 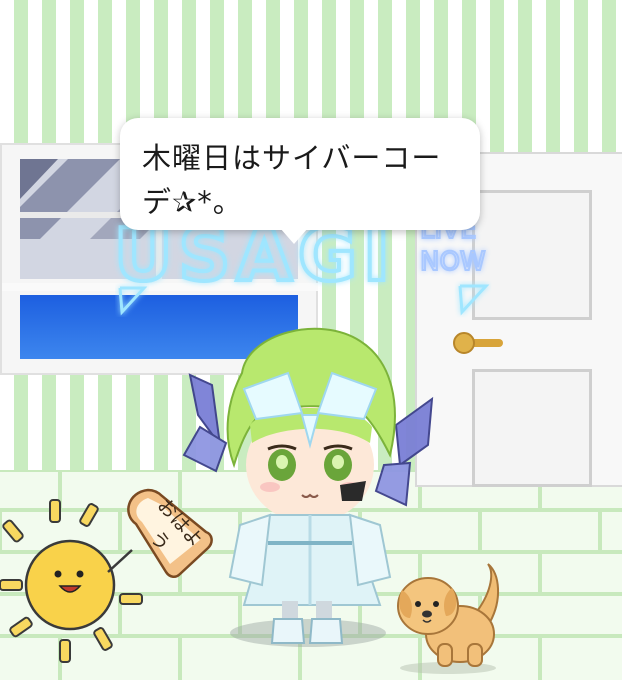 I want to click on neon-sign-side-2: NOW, so click(x=453, y=262).